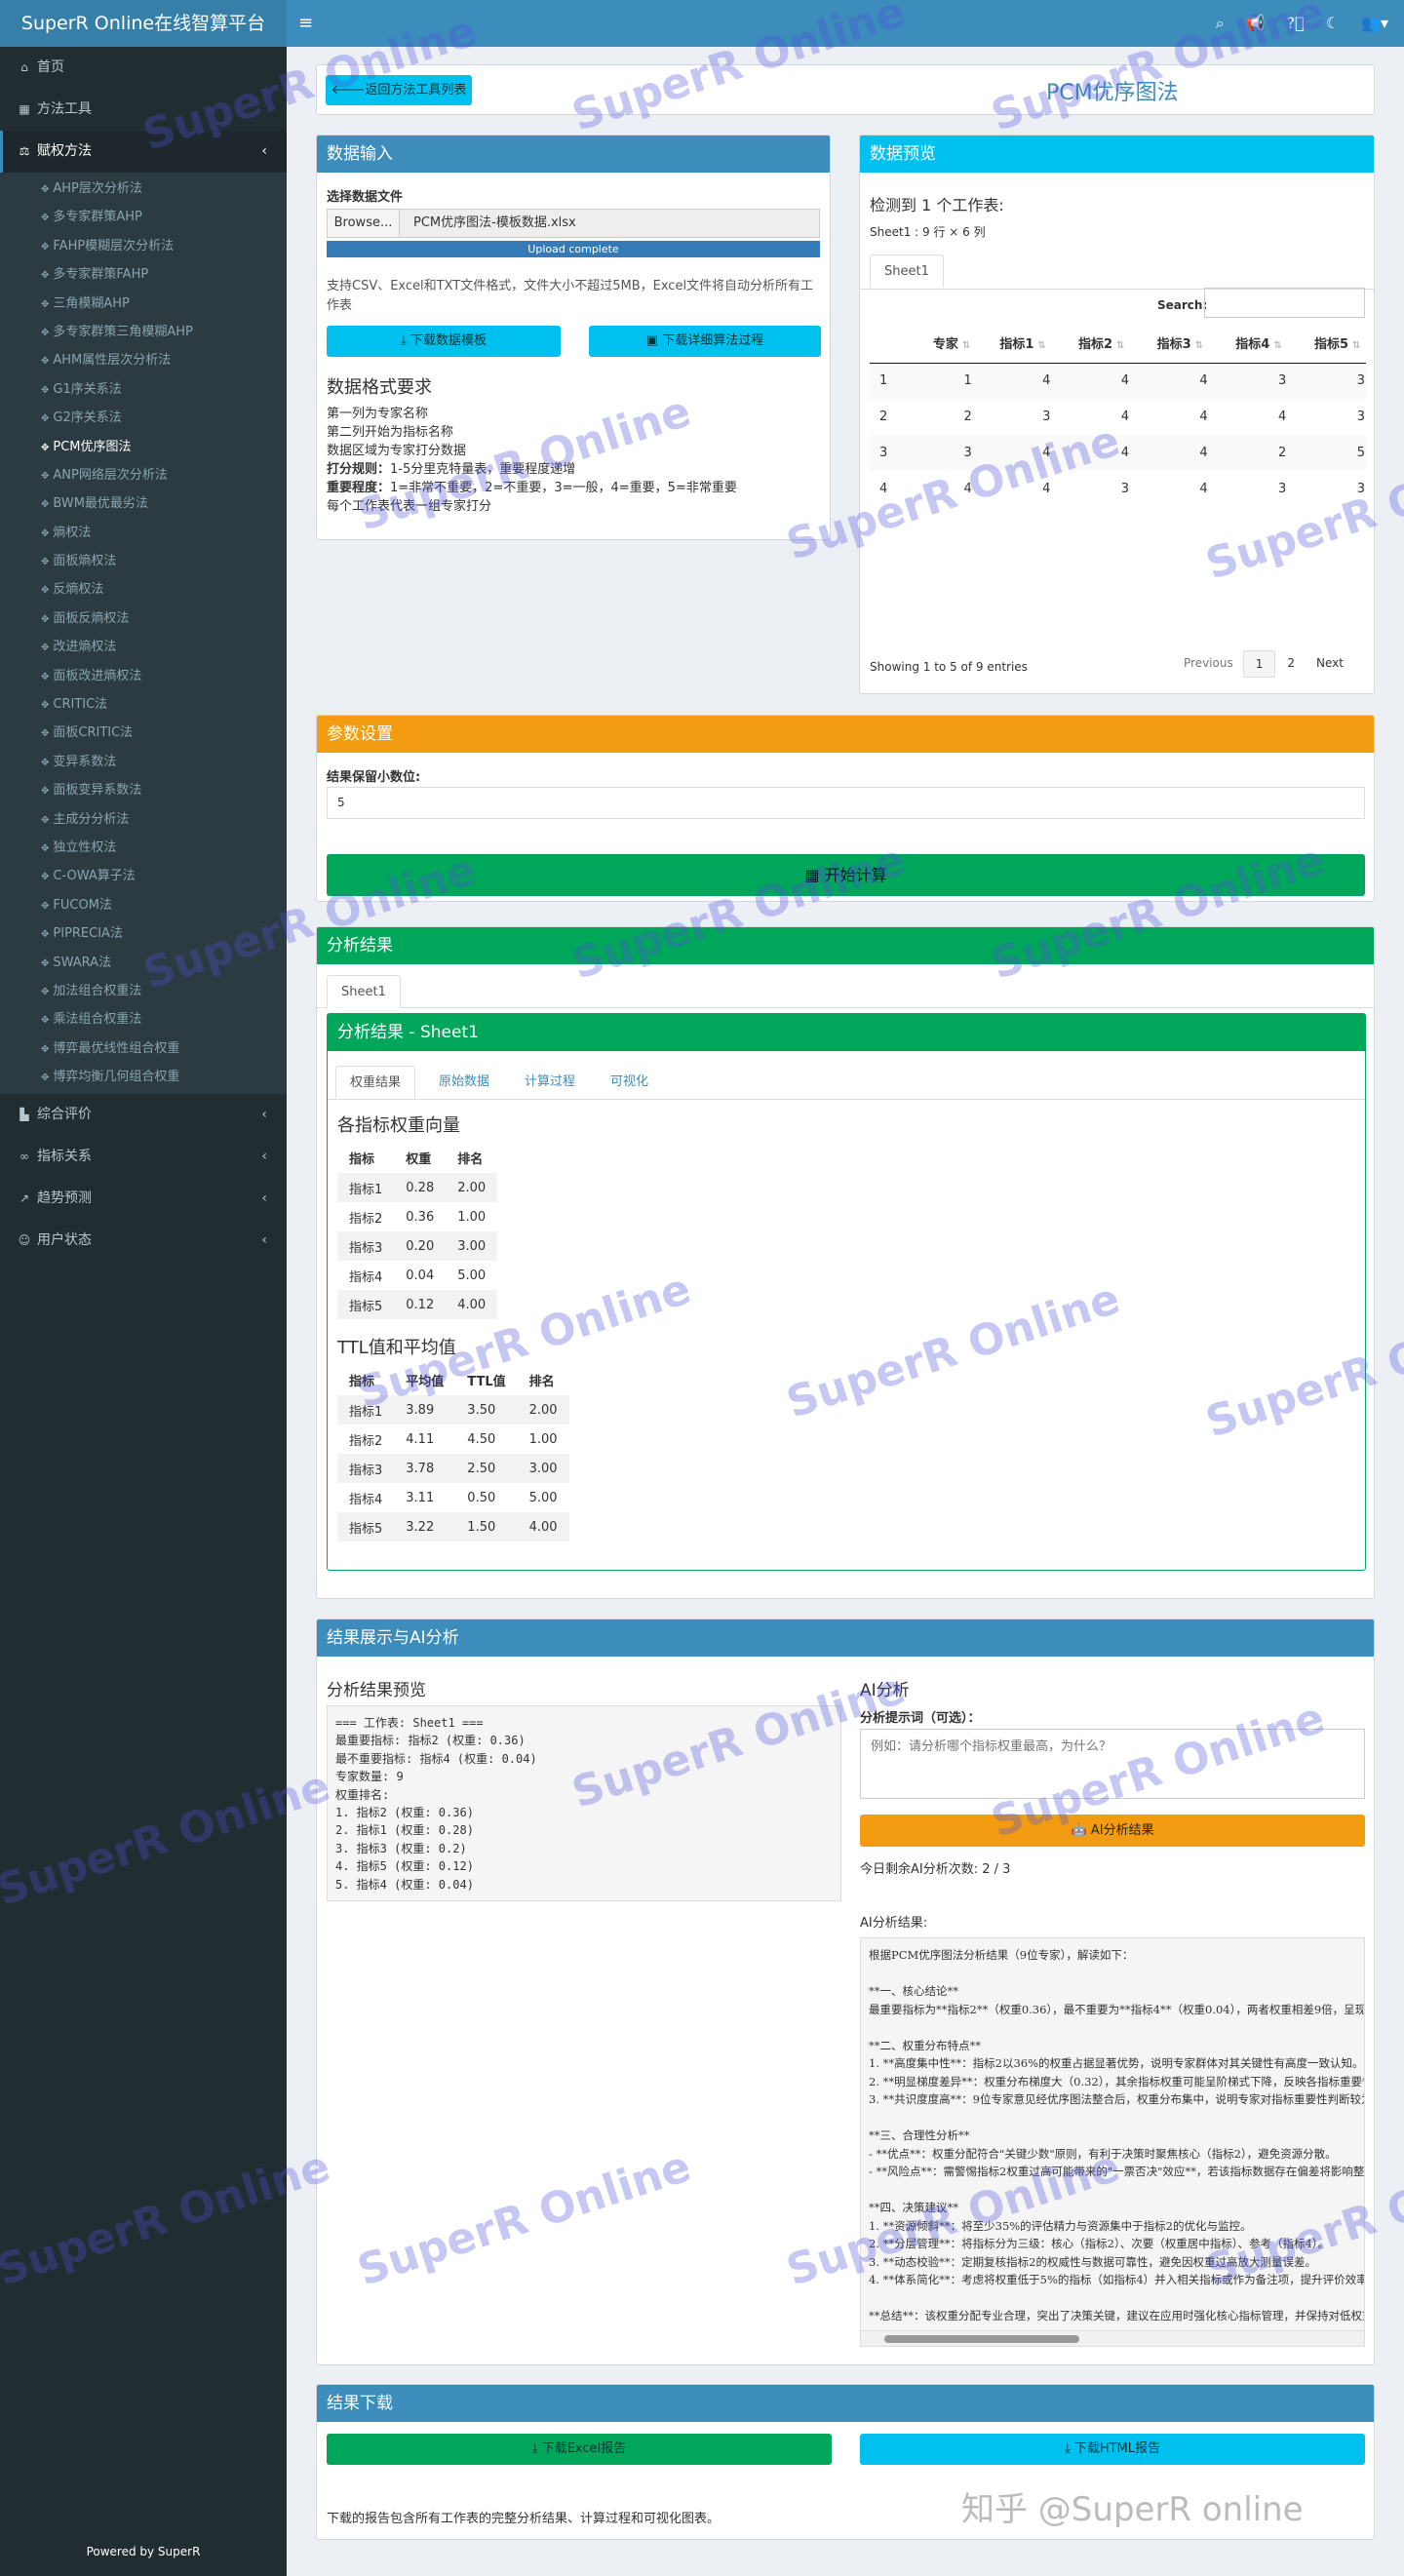  I want to click on submenu-item: ✥ PCM优序图法, so click(143, 447).